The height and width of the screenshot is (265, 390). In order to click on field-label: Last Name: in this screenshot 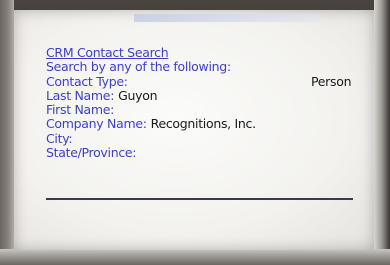, I will do `click(80, 95)`.